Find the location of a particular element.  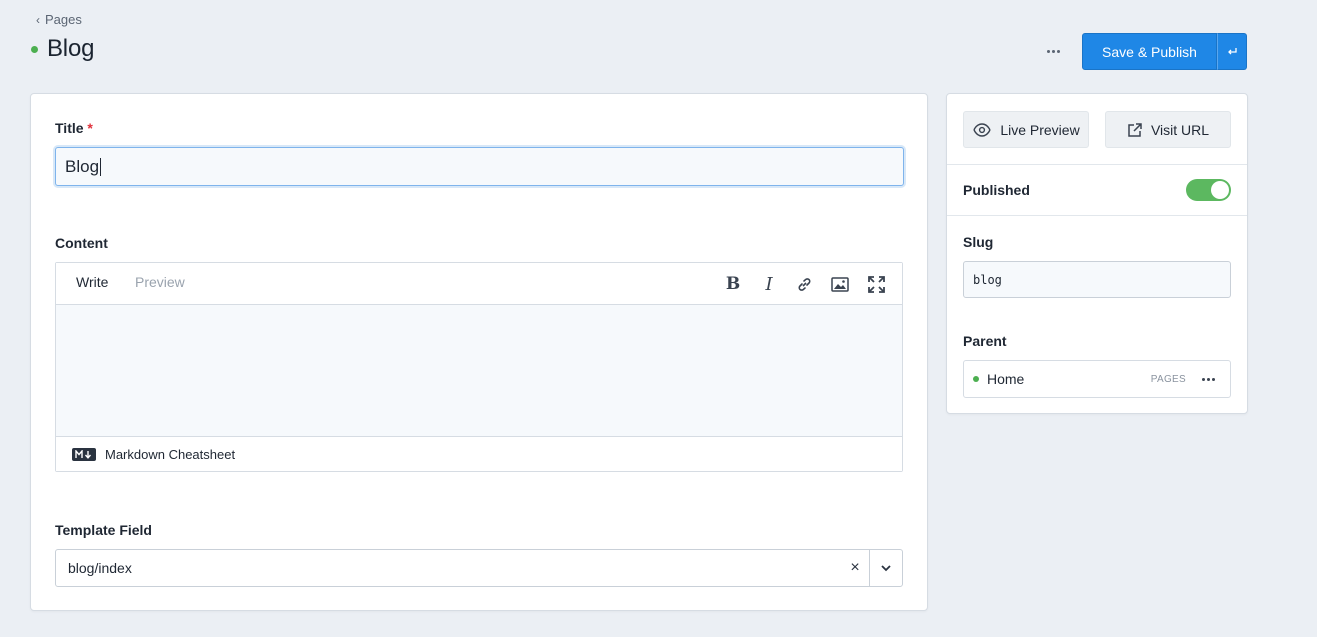

slug-label: Slug is located at coordinates (978, 242).